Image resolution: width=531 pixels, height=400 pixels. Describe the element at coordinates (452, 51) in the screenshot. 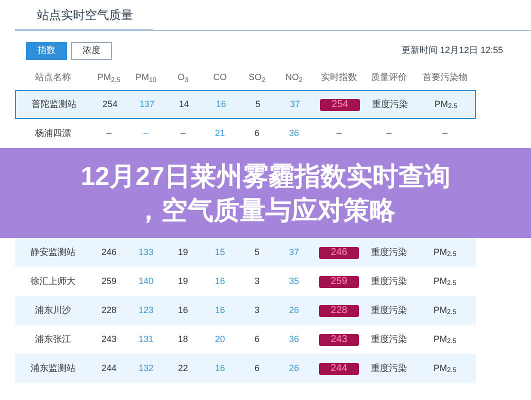

I see `update-time: 更新时间 12月12日 12:55` at that location.